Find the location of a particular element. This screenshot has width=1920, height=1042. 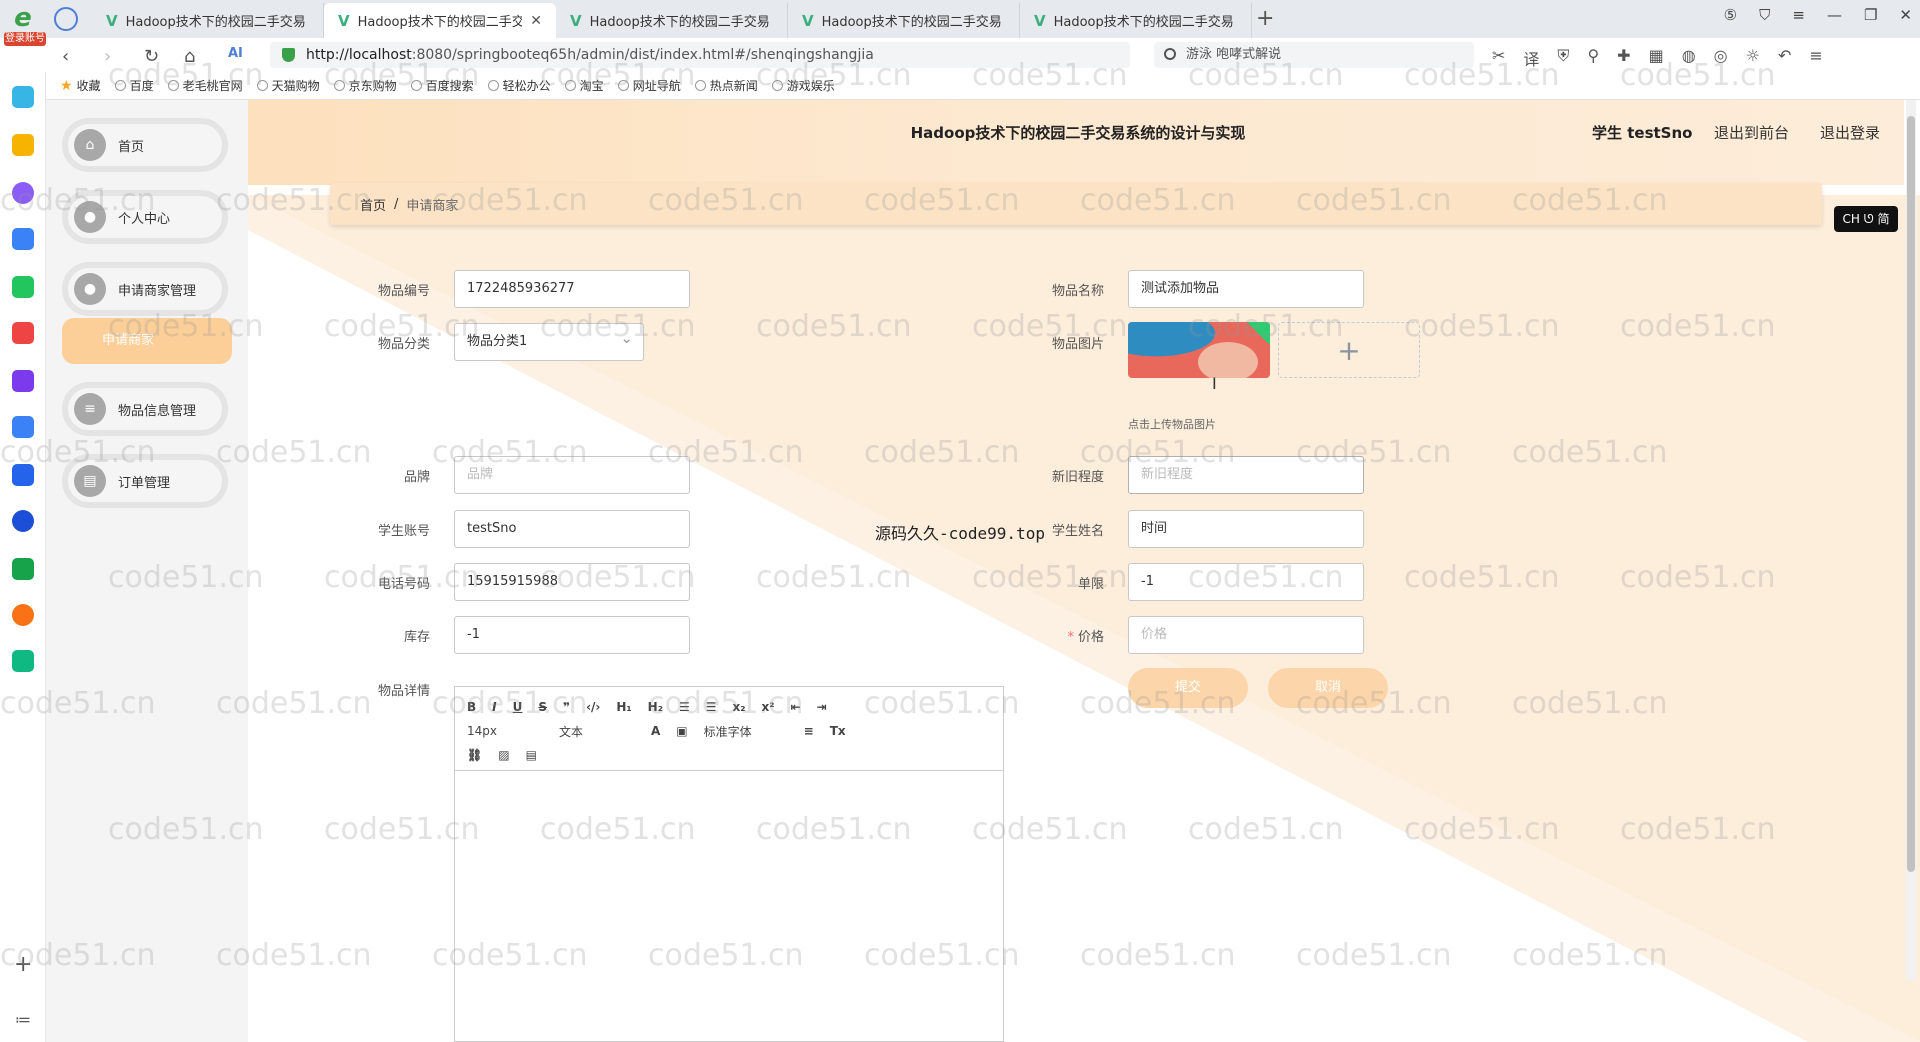

underline-icon: U is located at coordinates (518, 707).